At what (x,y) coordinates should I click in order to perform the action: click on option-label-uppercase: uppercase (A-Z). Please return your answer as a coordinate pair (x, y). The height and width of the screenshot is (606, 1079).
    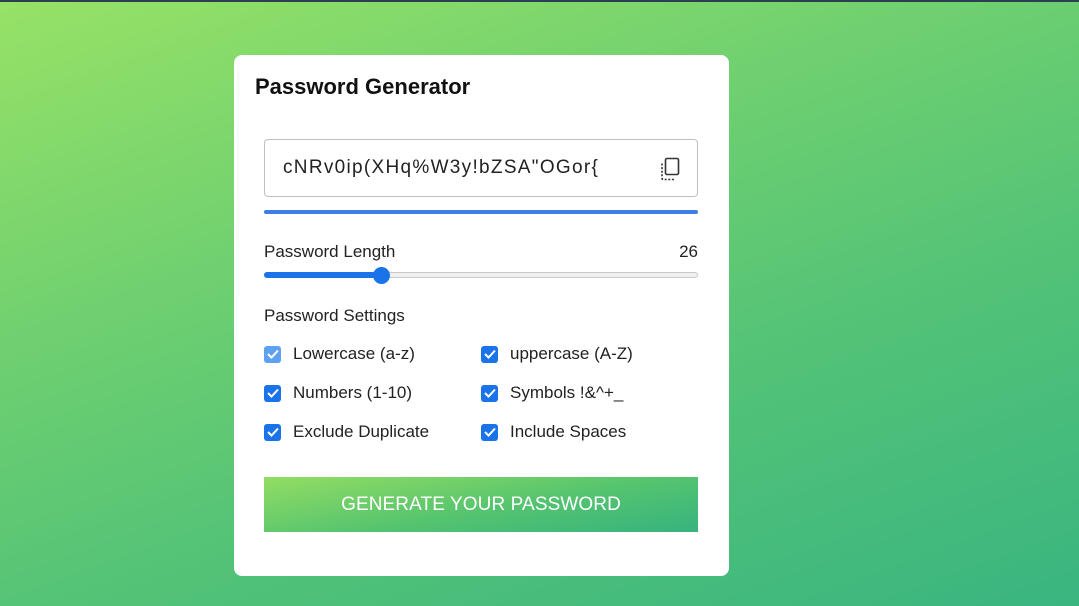
    Looking at the image, I should click on (571, 353).